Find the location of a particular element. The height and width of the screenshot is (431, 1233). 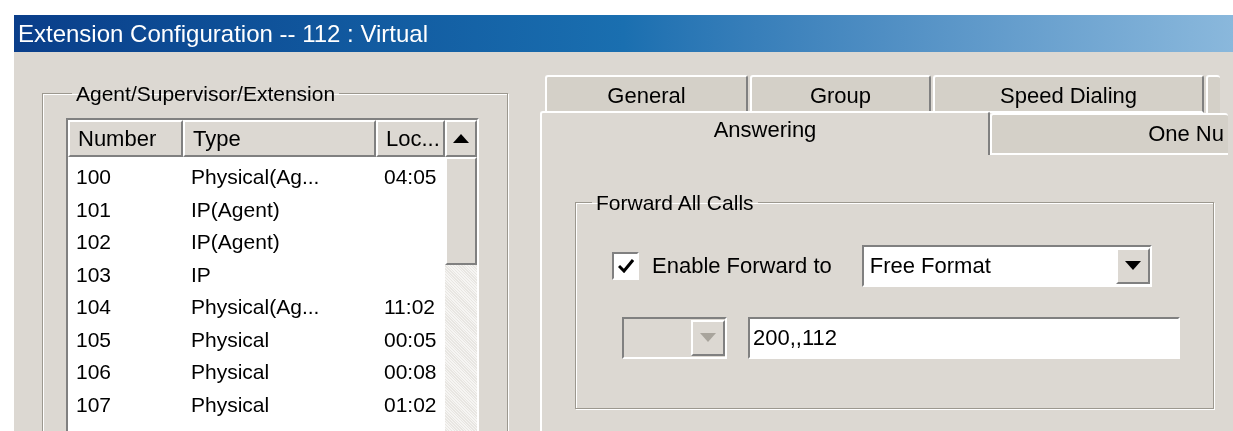

table-cell-text: 102 is located at coordinates (94, 242).